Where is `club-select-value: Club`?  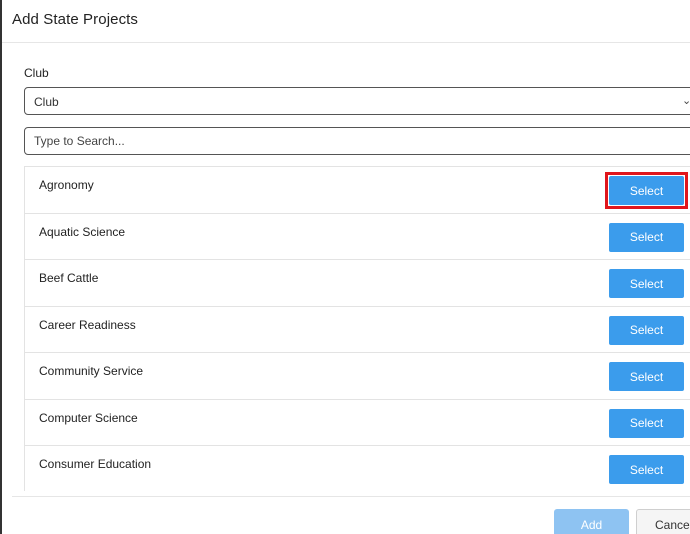
club-select-value: Club is located at coordinates (46, 102).